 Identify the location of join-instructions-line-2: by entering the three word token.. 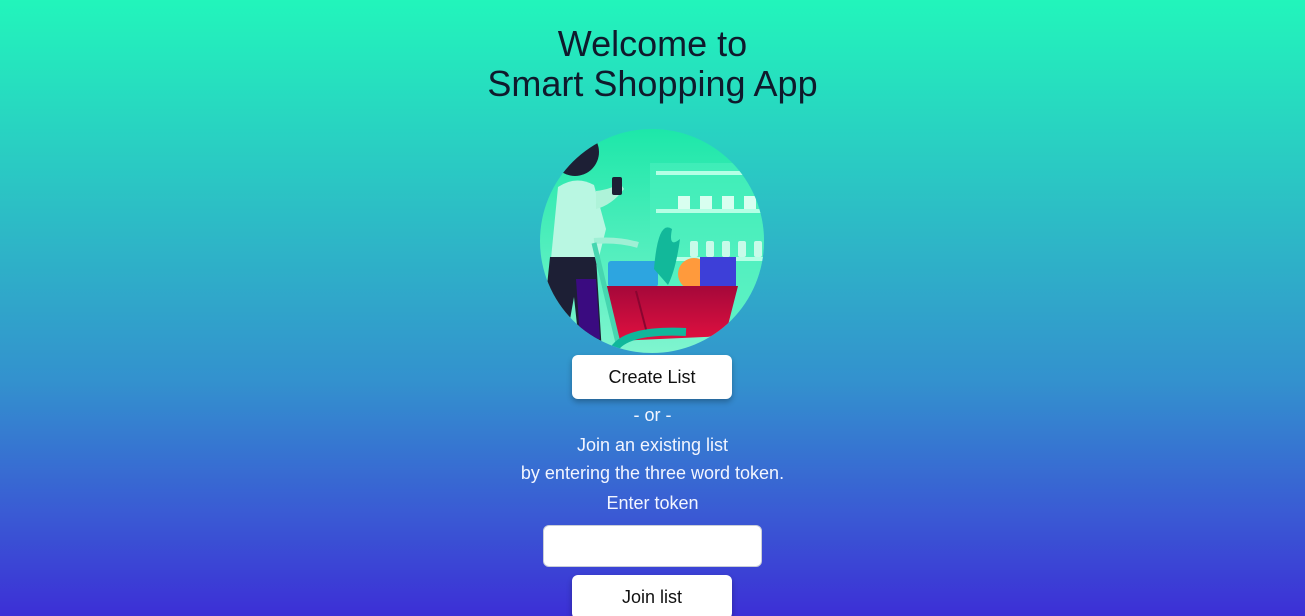
(652, 473).